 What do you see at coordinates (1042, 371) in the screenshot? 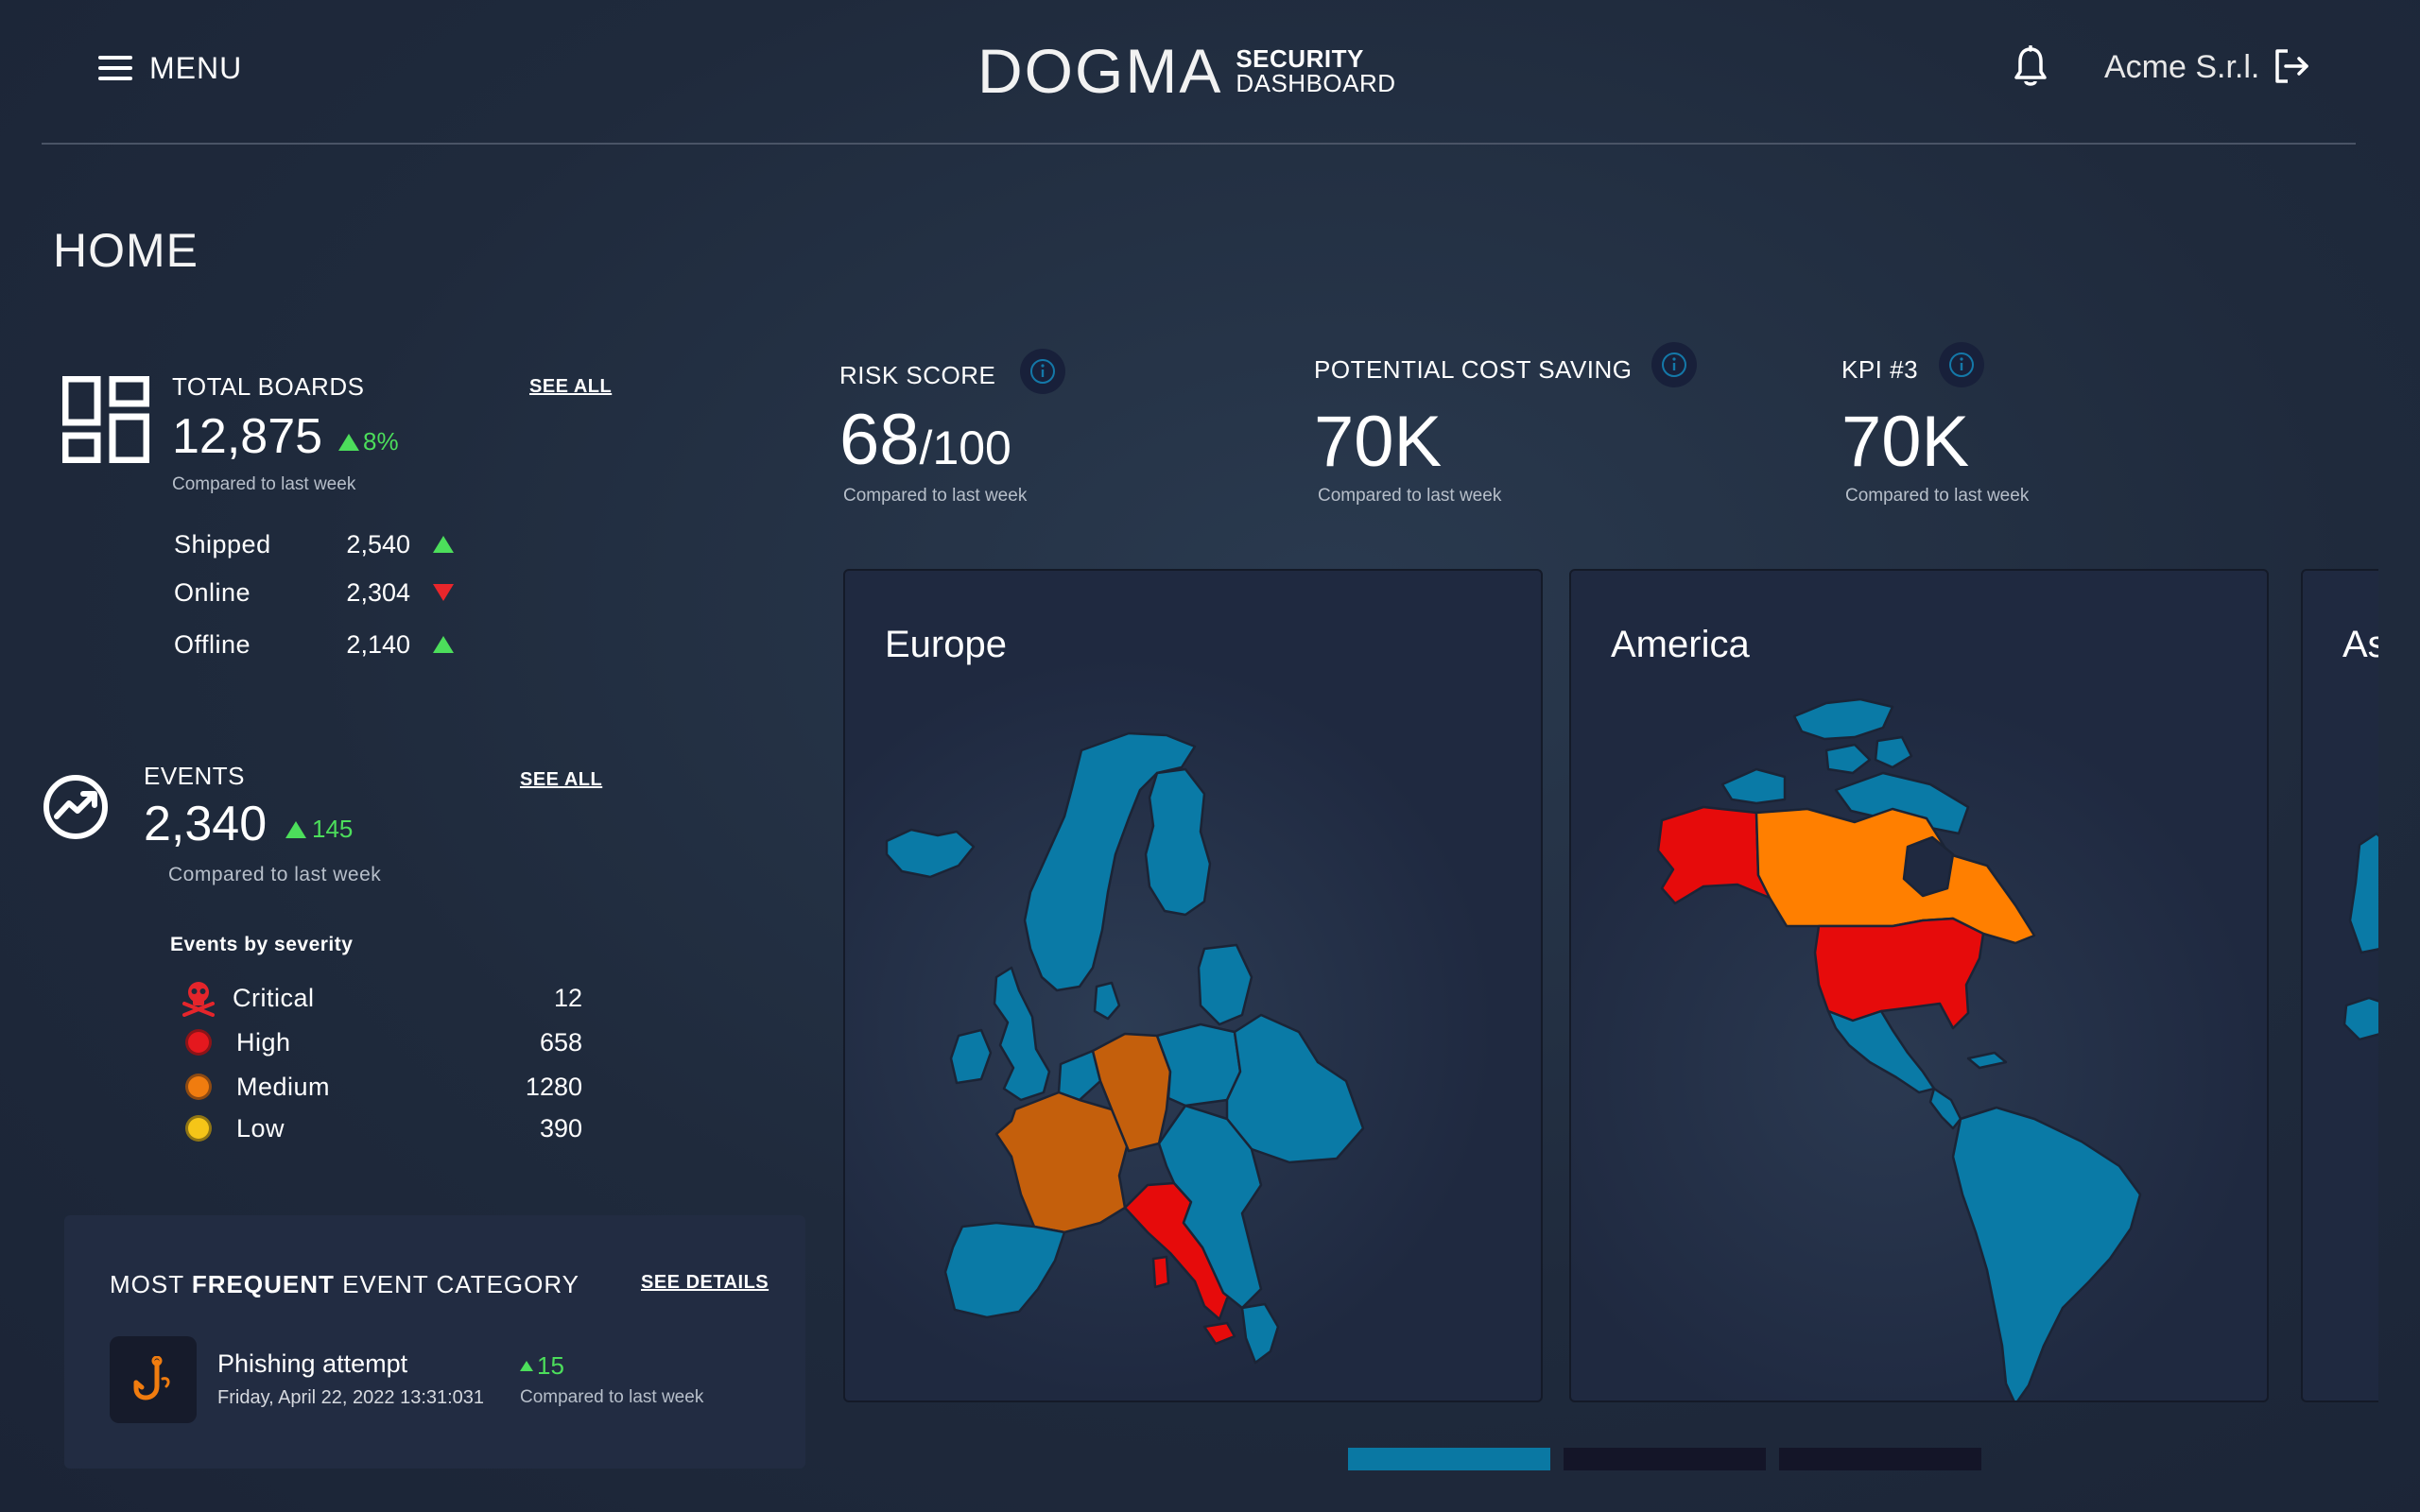
I see `risk-score-info-icon` at bounding box center [1042, 371].